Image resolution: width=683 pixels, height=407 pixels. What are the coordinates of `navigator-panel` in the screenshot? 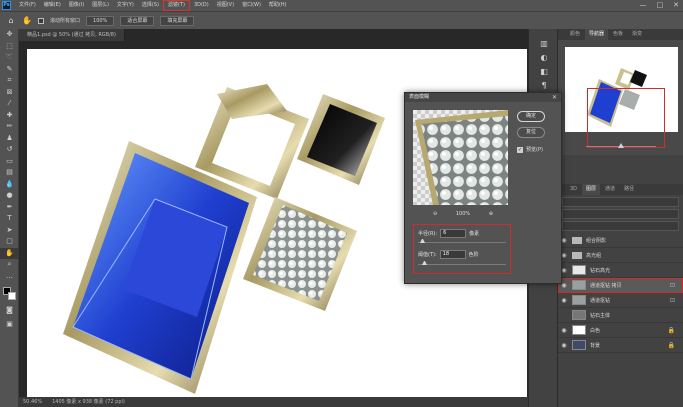 It's located at (620, 97).